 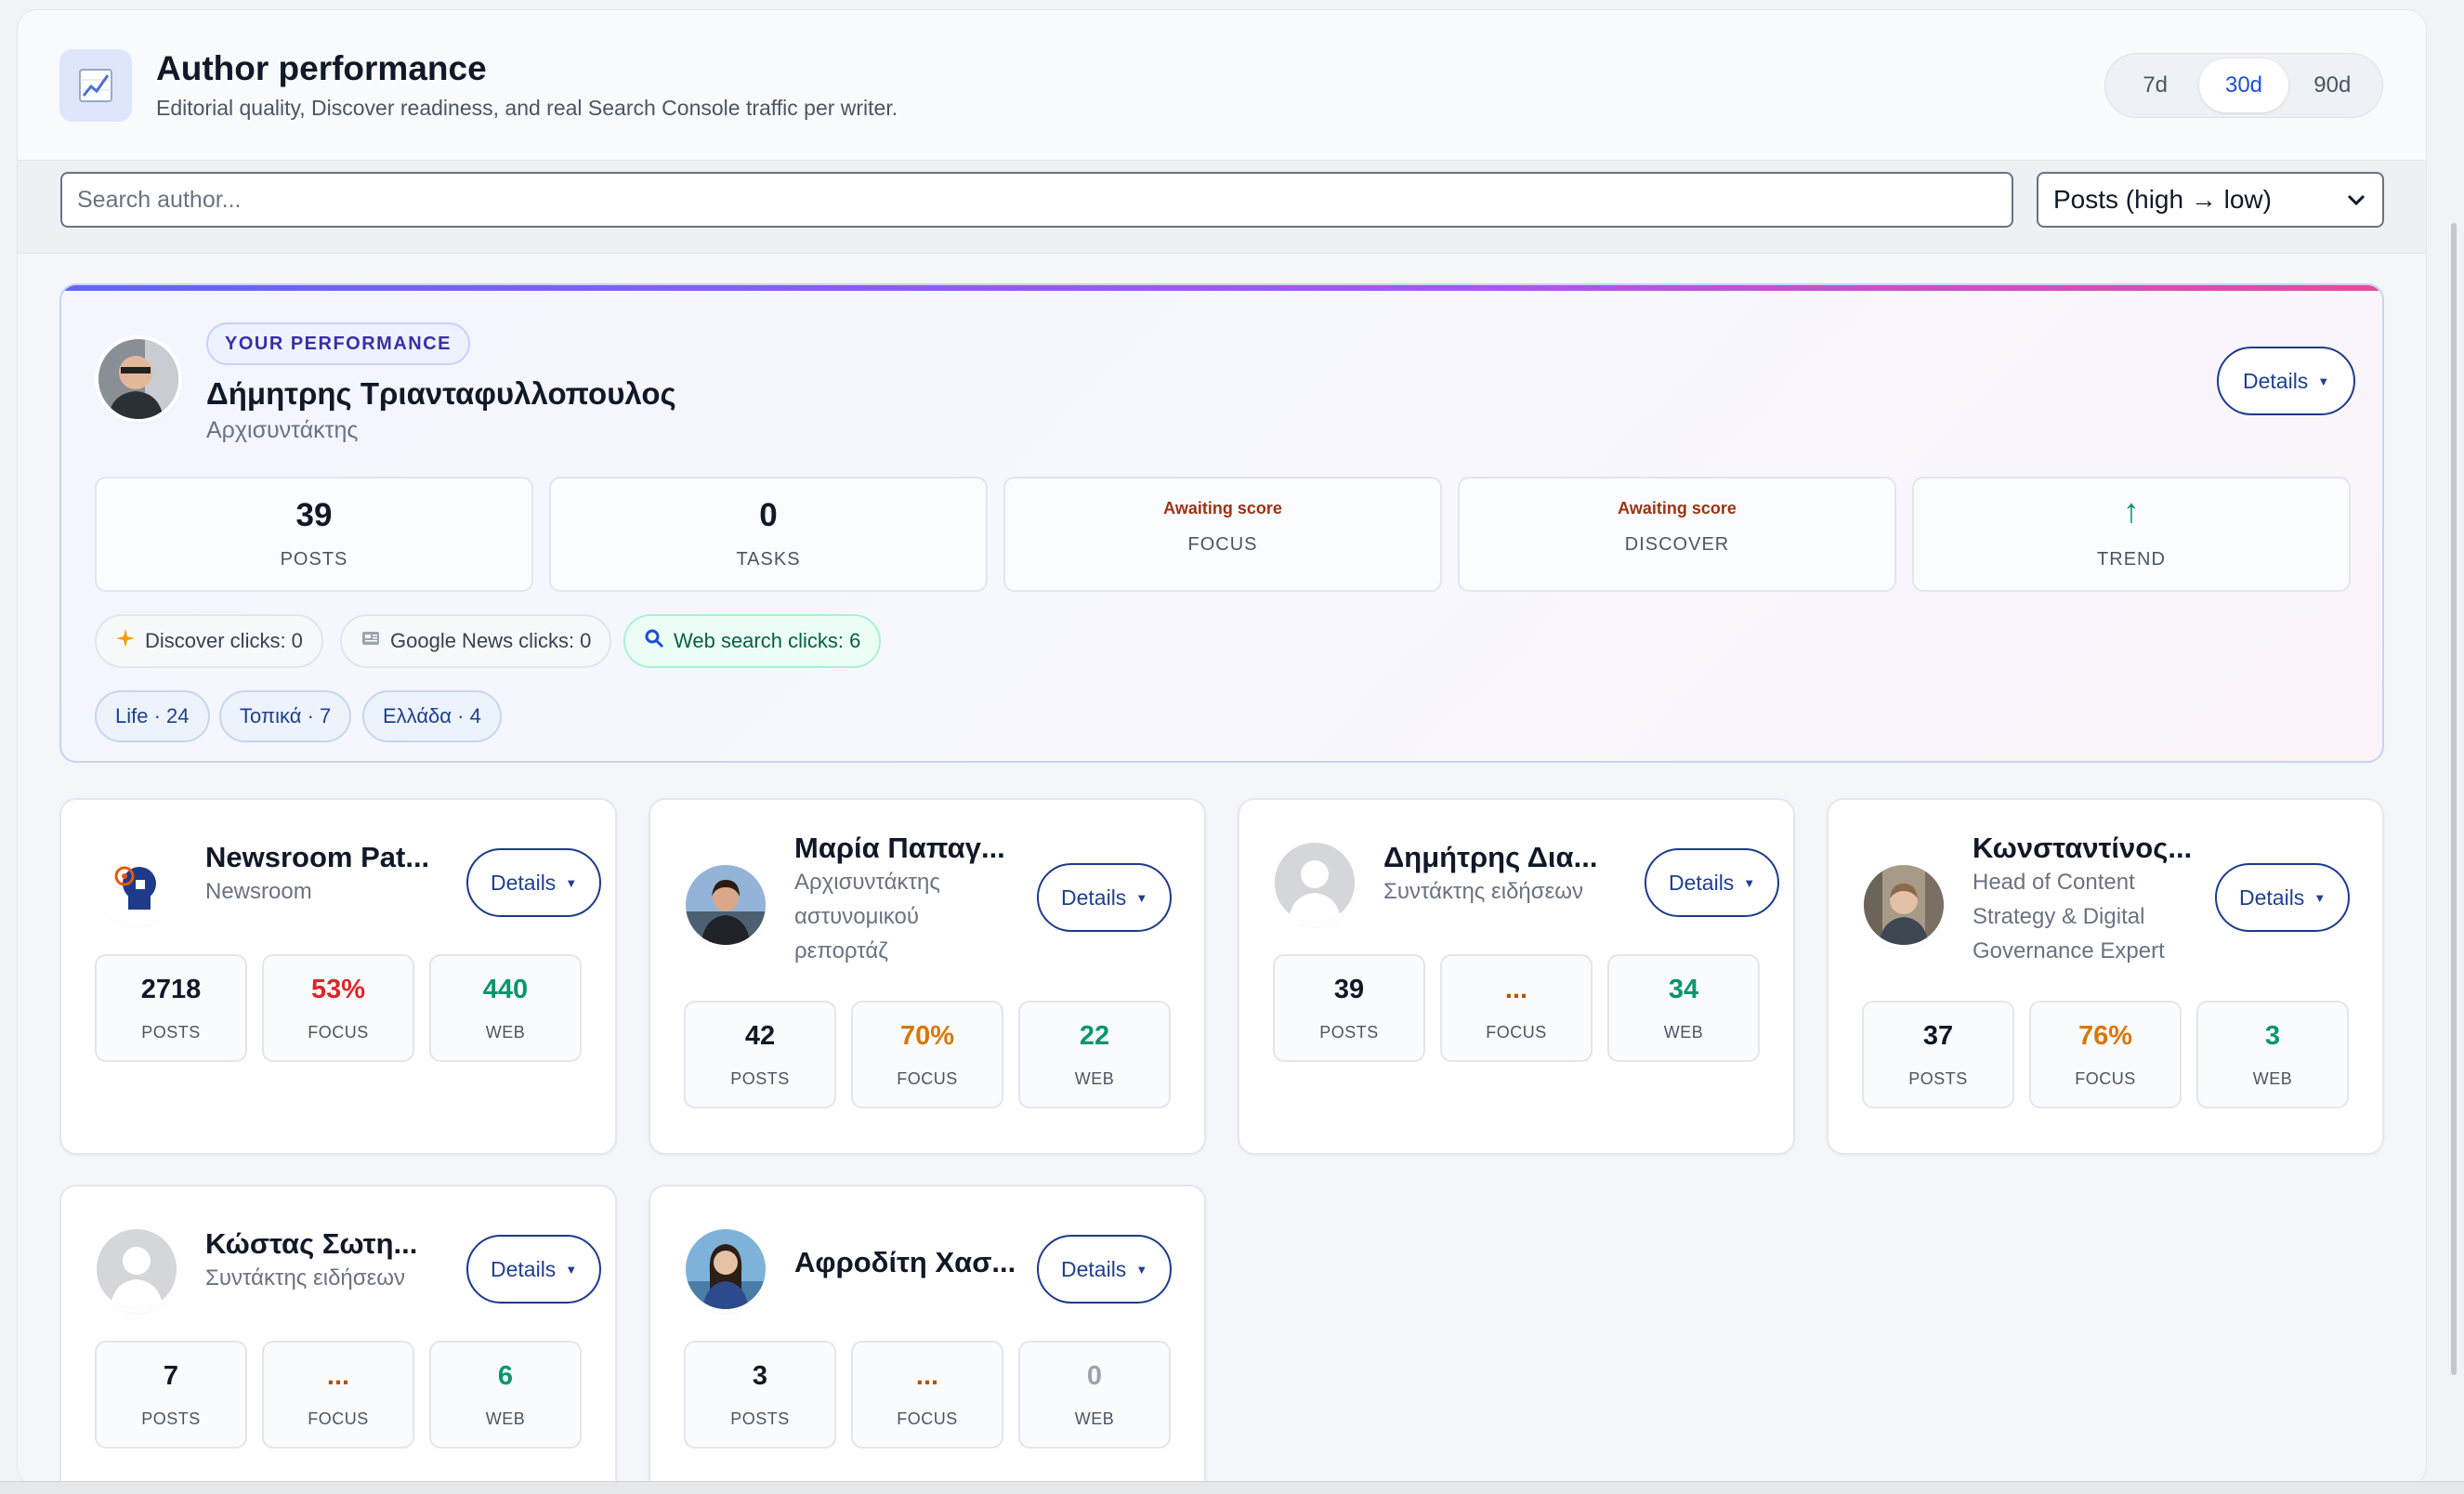 I want to click on filter-toolbar: Posts (high → low), so click(x=1222, y=207).